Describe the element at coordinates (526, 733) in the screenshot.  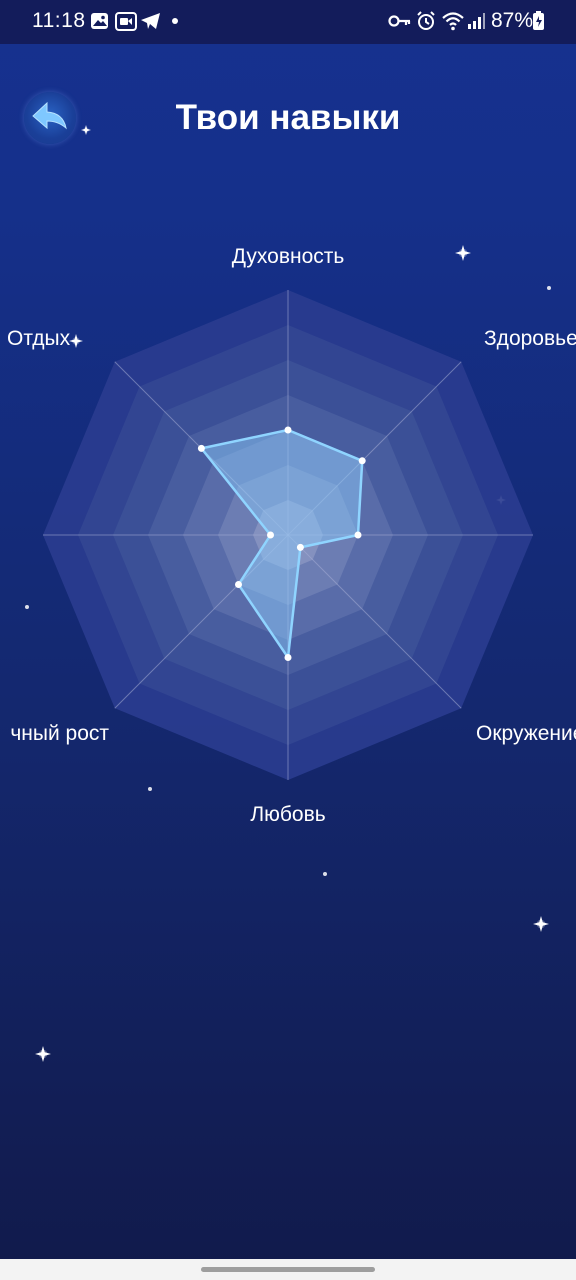
I see `axis-label: Окружение` at that location.